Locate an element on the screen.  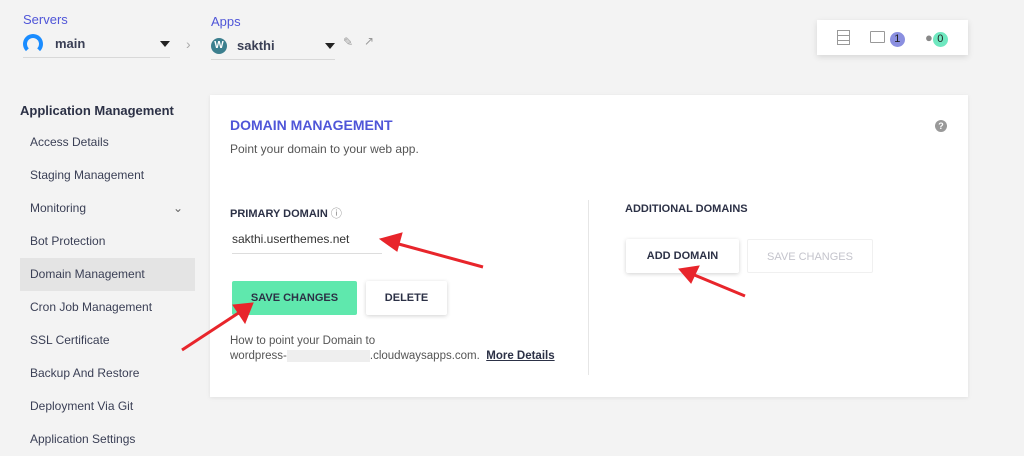
arrow-add-domain is located at coordinates (718, 285).